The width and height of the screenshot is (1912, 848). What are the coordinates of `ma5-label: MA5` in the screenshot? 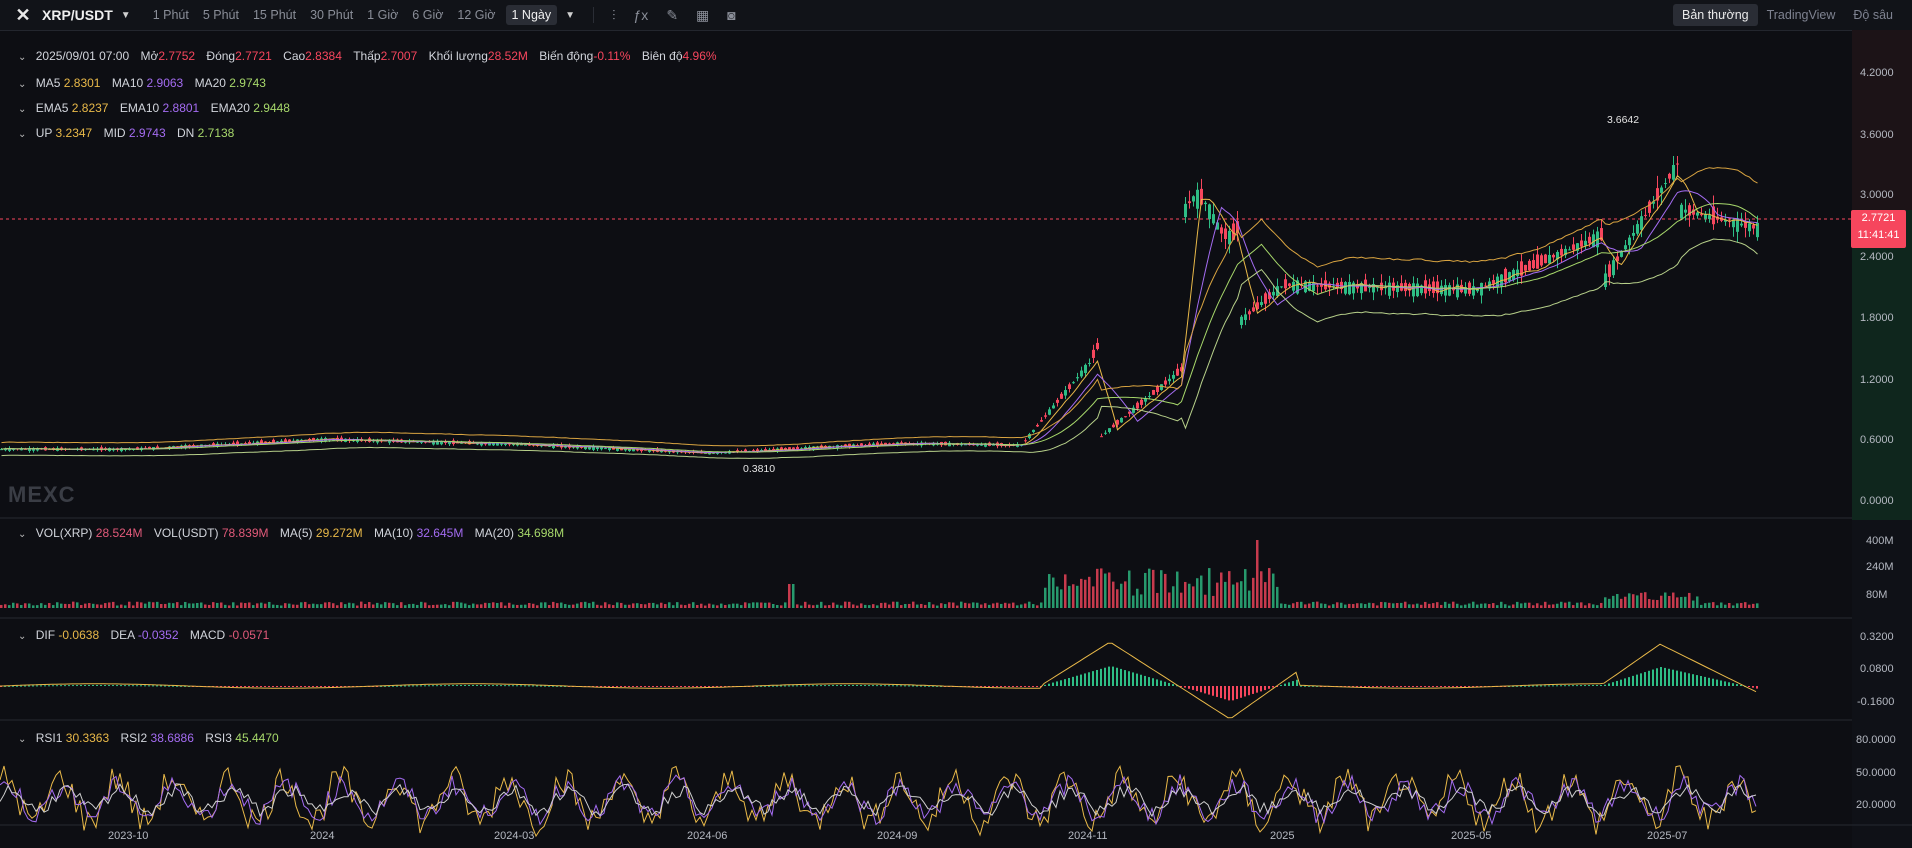 It's located at (48, 83).